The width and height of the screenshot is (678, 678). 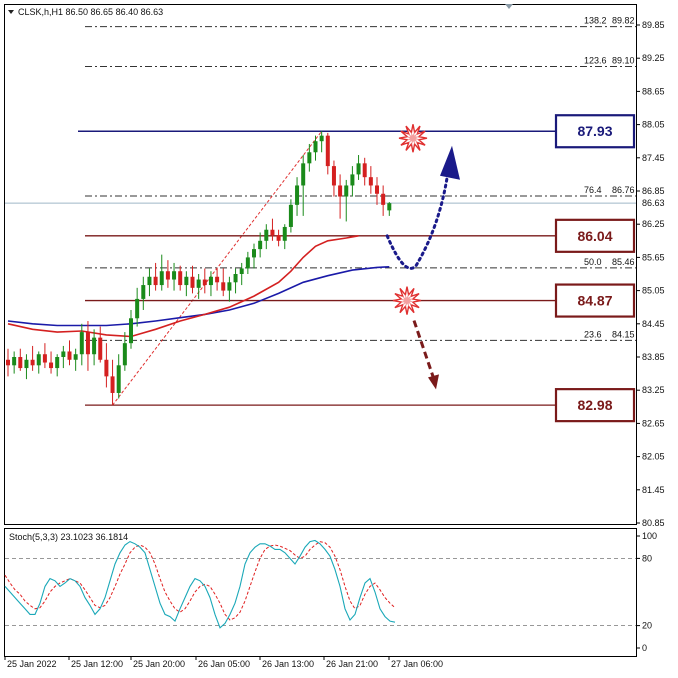 What do you see at coordinates (653, 25) in the screenshot?
I see `price-axis-label: 89.85` at bounding box center [653, 25].